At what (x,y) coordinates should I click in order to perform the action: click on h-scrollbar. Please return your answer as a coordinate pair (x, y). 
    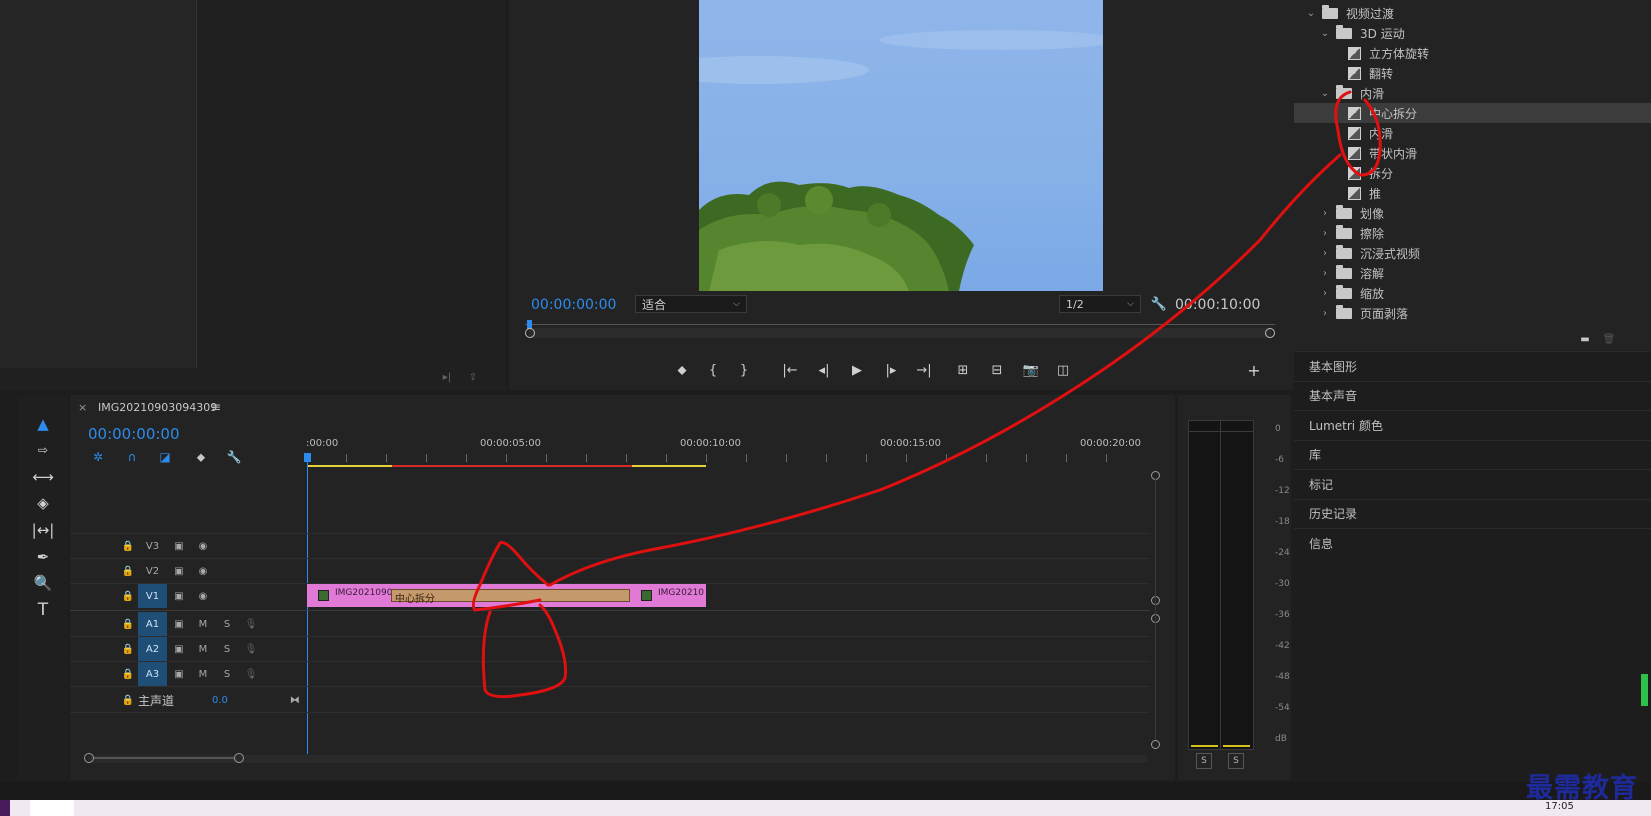
    Looking at the image, I should click on (618, 759).